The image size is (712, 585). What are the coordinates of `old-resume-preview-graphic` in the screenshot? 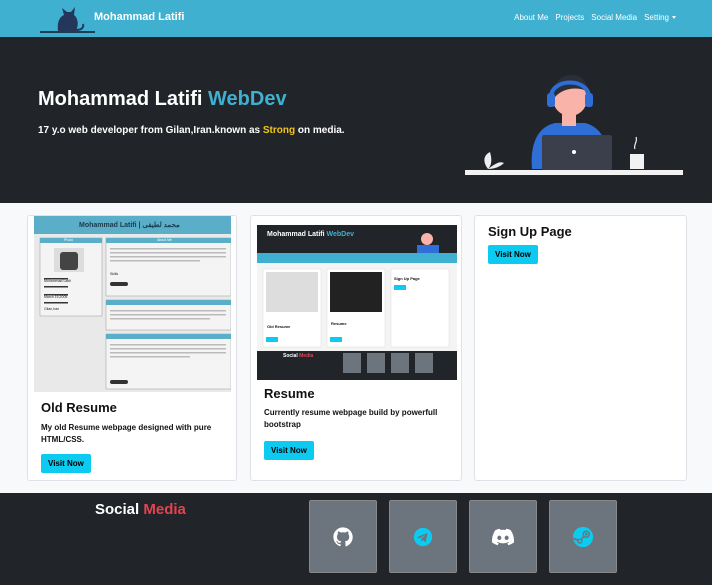 It's located at (132, 304).